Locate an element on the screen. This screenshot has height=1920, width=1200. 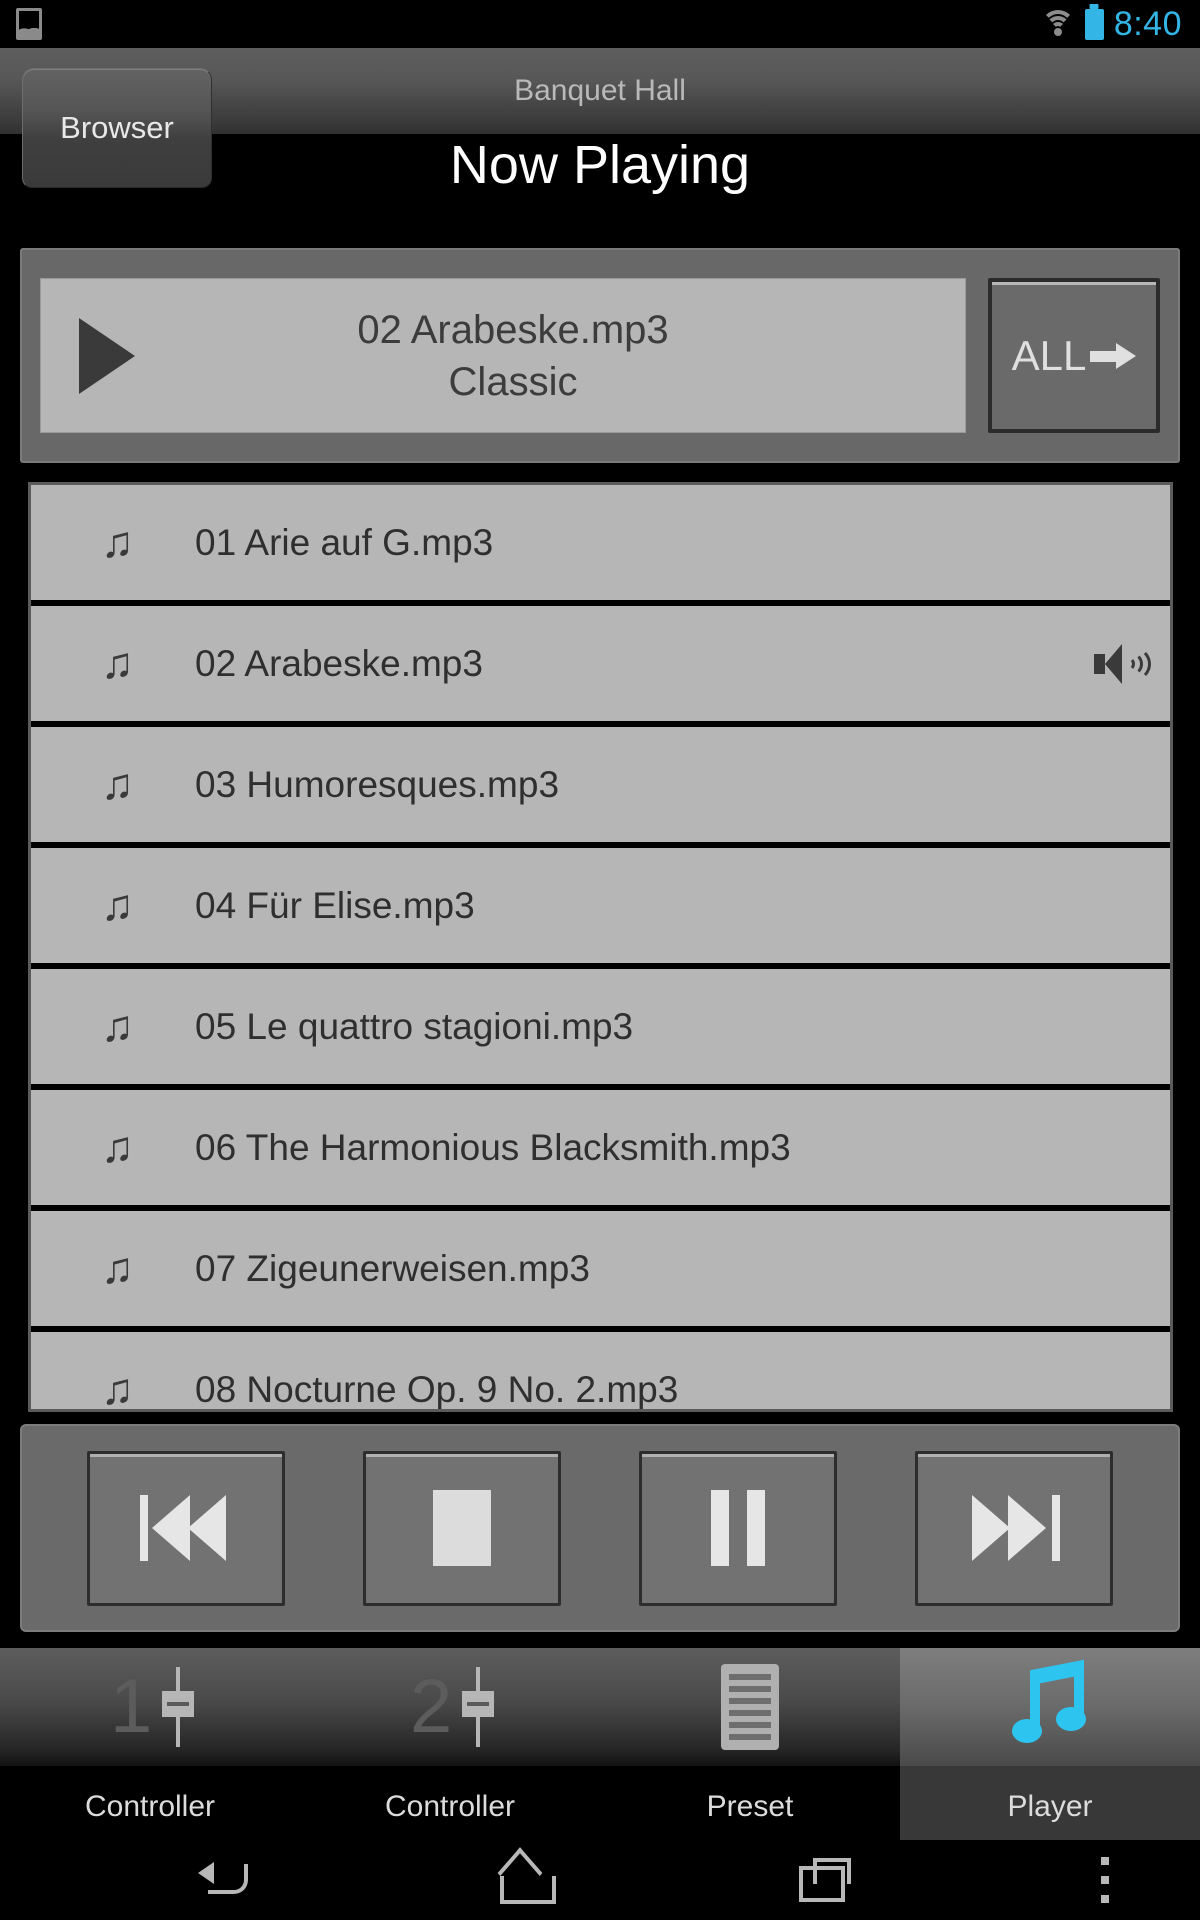
track-name: 01 Arie auf G.mp3 is located at coordinates (344, 542).